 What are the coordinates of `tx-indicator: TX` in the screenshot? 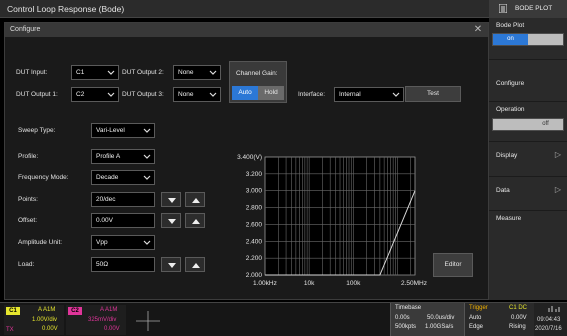 It's located at (10, 330).